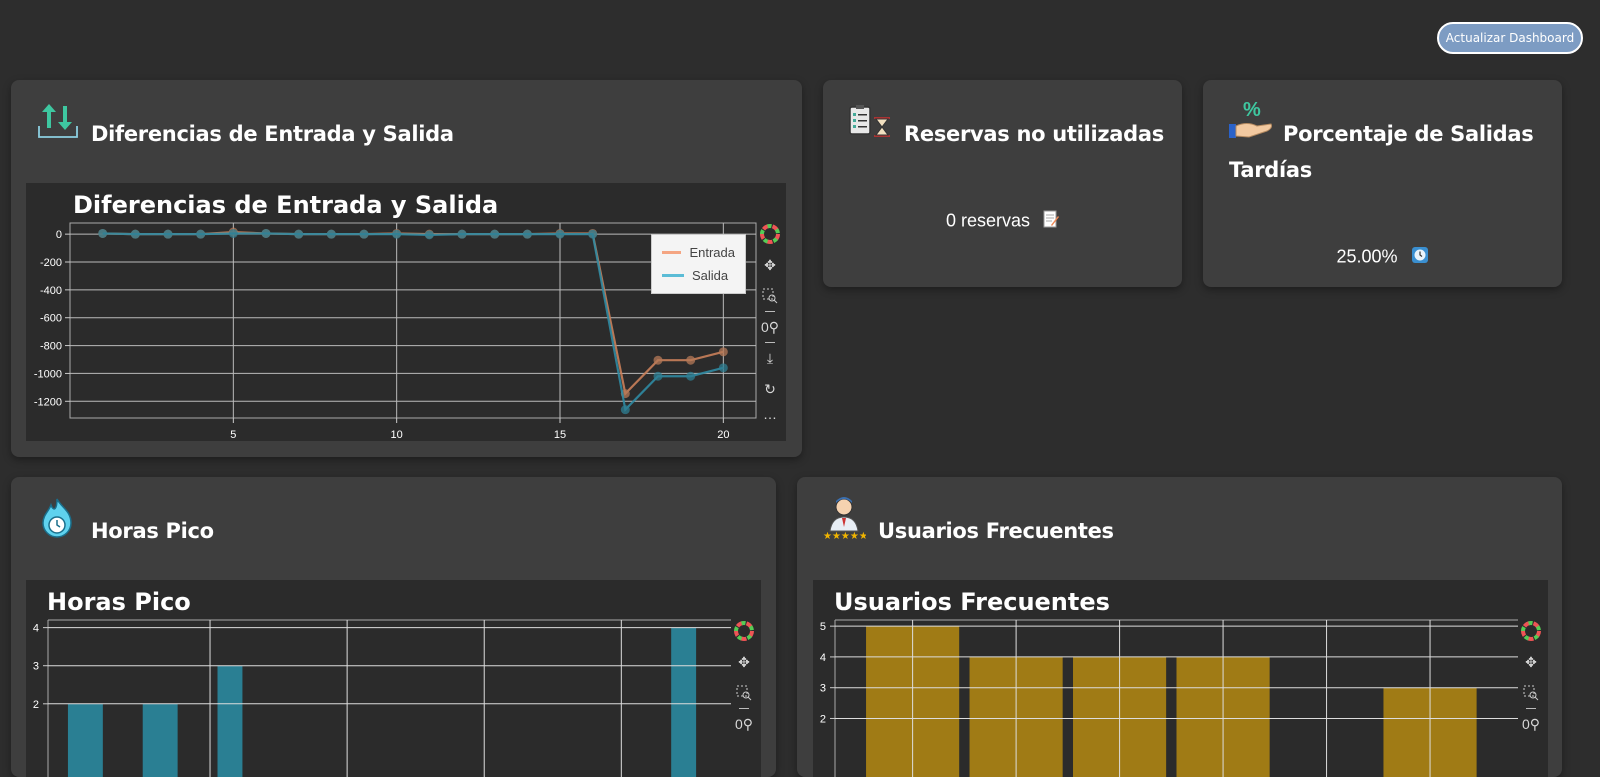  Describe the element at coordinates (560, 435) in the screenshot. I see `x-tick-label: 15` at that location.